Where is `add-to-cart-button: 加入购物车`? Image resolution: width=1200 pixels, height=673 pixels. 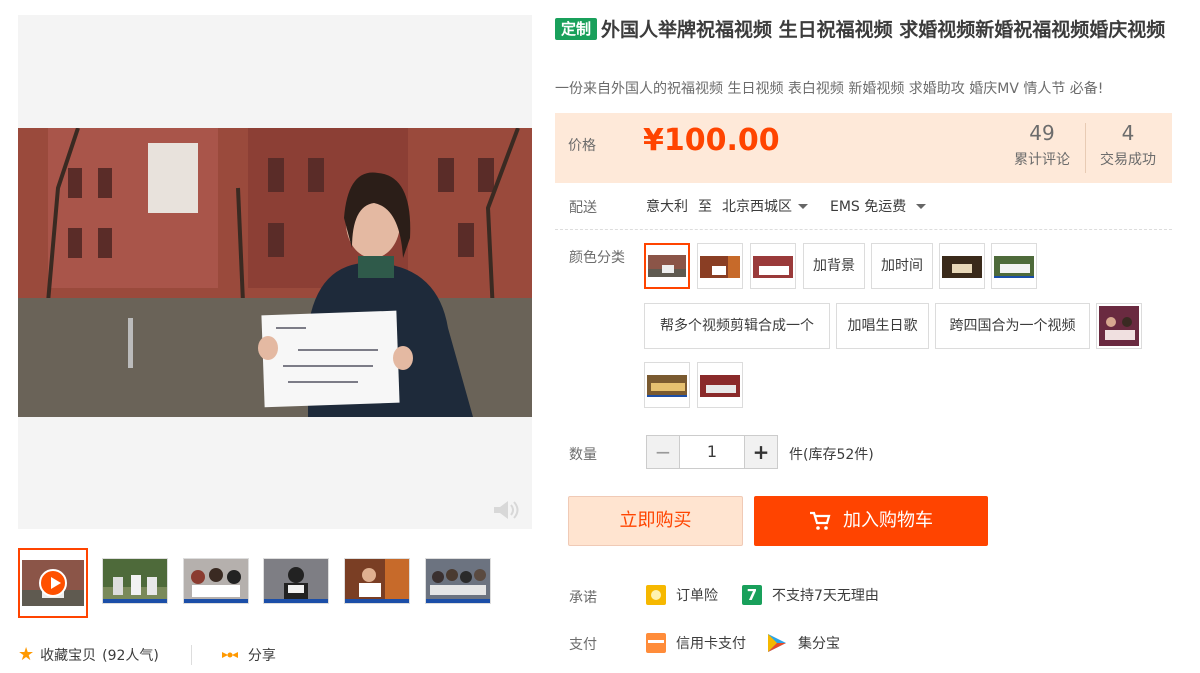 add-to-cart-button: 加入购物车 is located at coordinates (871, 521).